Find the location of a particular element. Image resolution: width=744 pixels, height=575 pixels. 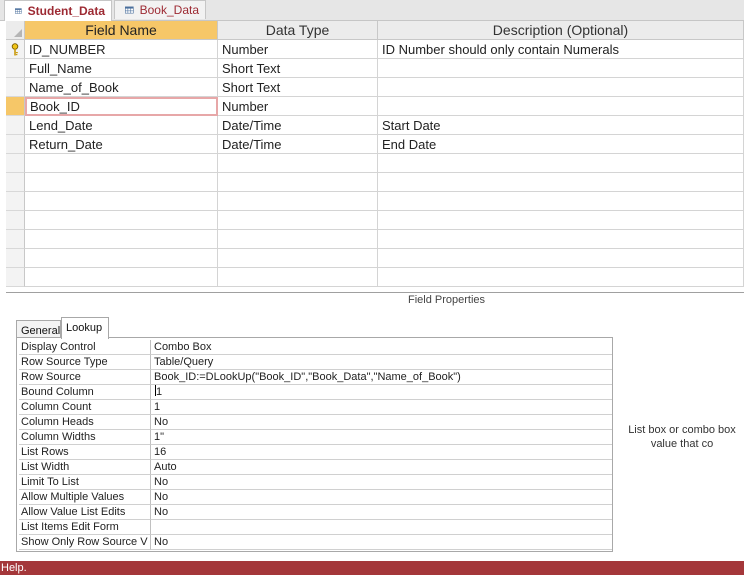

property-value: Auto is located at coordinates (381, 467).